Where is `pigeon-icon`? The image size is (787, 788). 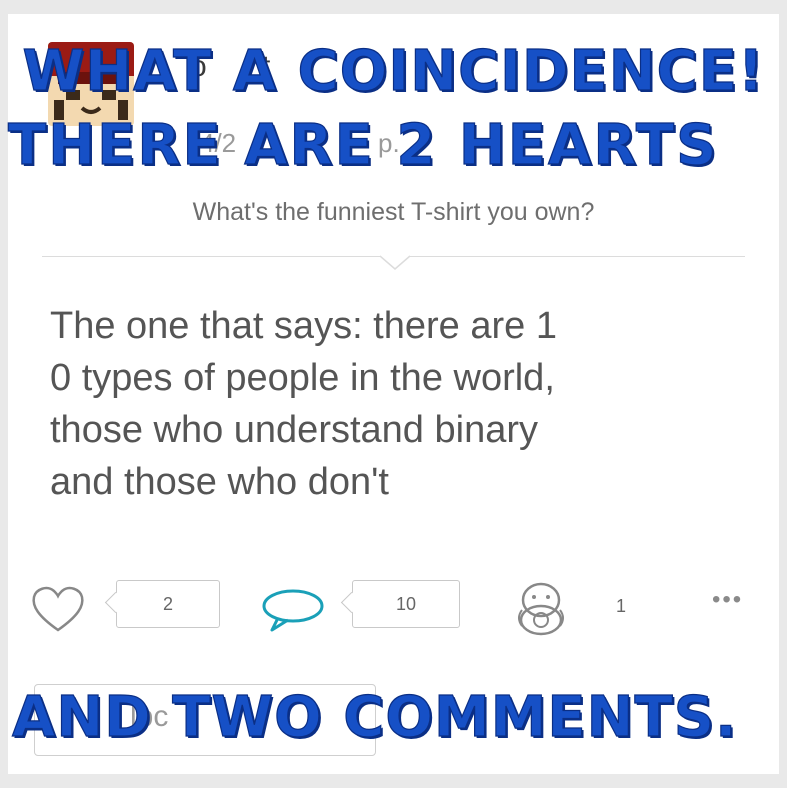 pigeon-icon is located at coordinates (541, 609).